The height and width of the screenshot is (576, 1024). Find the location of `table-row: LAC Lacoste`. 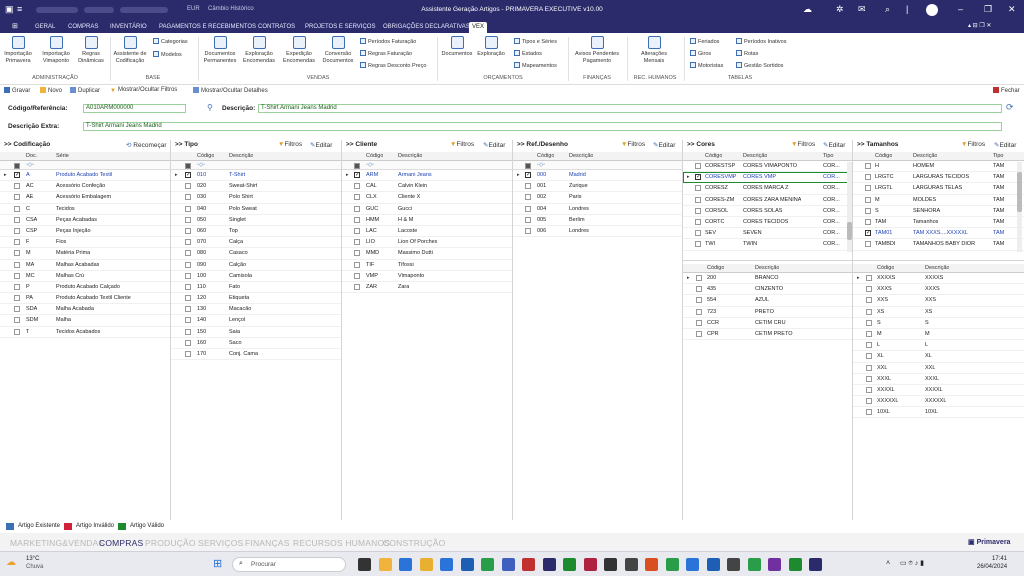

table-row: LAC Lacoste is located at coordinates (427, 232).